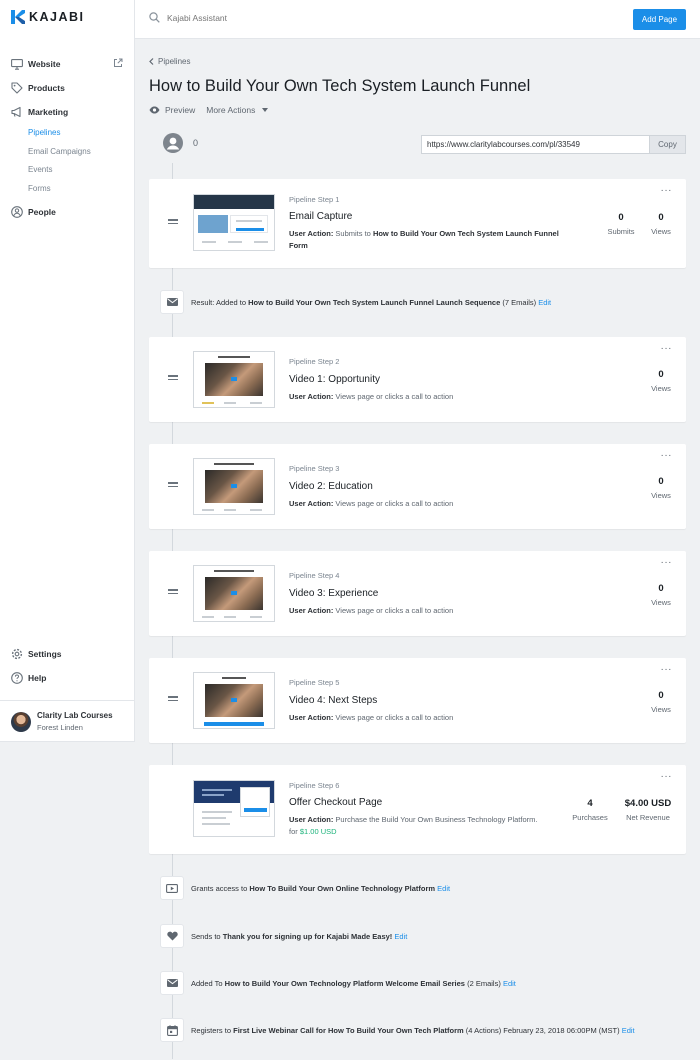  Describe the element at coordinates (46, 88) in the screenshot. I see `sidebar-item-label: Products` at that location.